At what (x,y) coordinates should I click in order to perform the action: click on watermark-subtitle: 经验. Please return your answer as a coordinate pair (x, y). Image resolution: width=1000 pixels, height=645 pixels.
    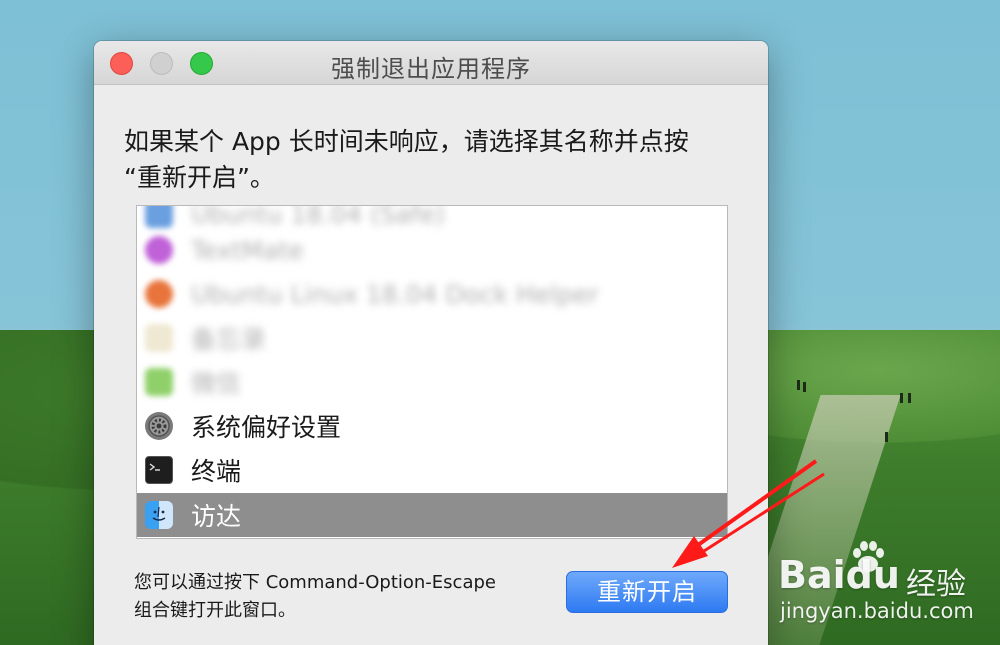
    Looking at the image, I should click on (936, 584).